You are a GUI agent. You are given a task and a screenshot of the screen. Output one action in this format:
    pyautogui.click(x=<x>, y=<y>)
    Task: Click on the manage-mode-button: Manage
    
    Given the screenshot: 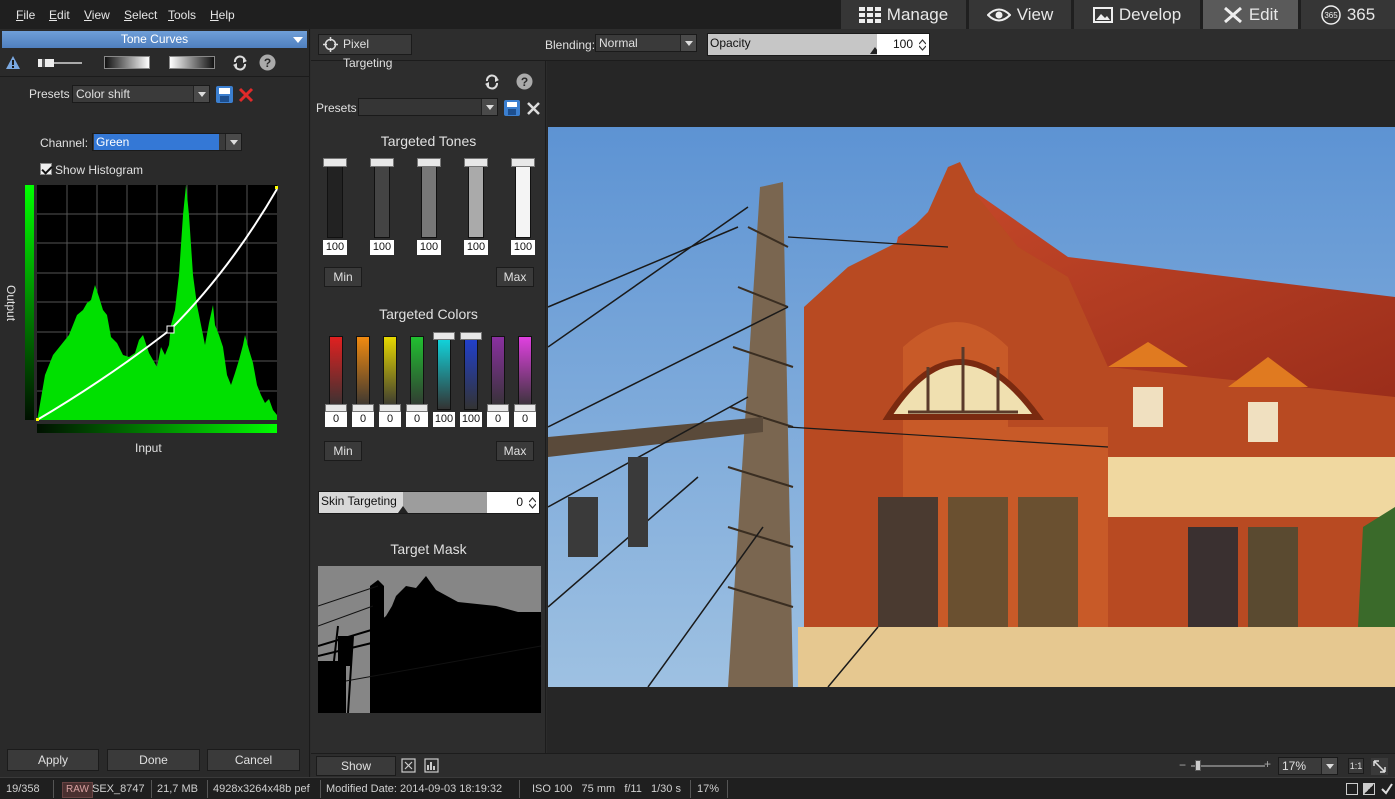 What is the action you would take?
    pyautogui.click(x=903, y=14)
    